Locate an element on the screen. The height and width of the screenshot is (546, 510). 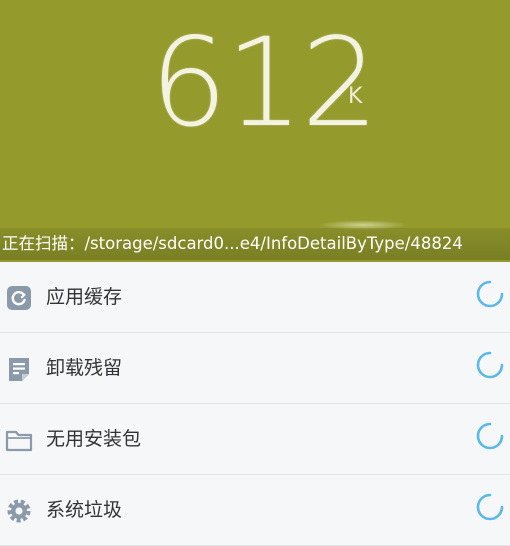
junk-size-value: 612 is located at coordinates (264, 83).